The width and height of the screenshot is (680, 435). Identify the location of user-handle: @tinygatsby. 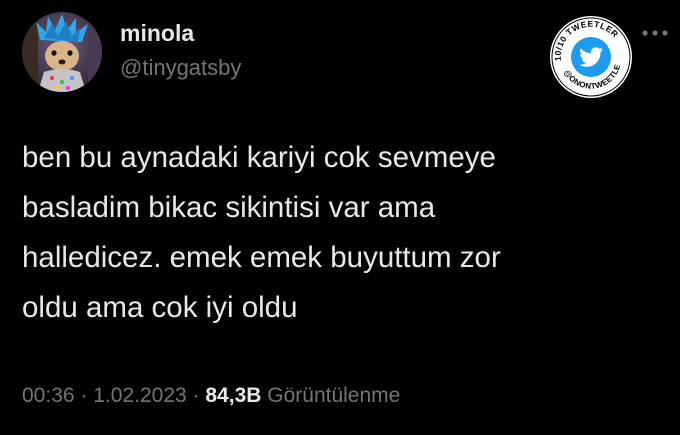
(180, 68).